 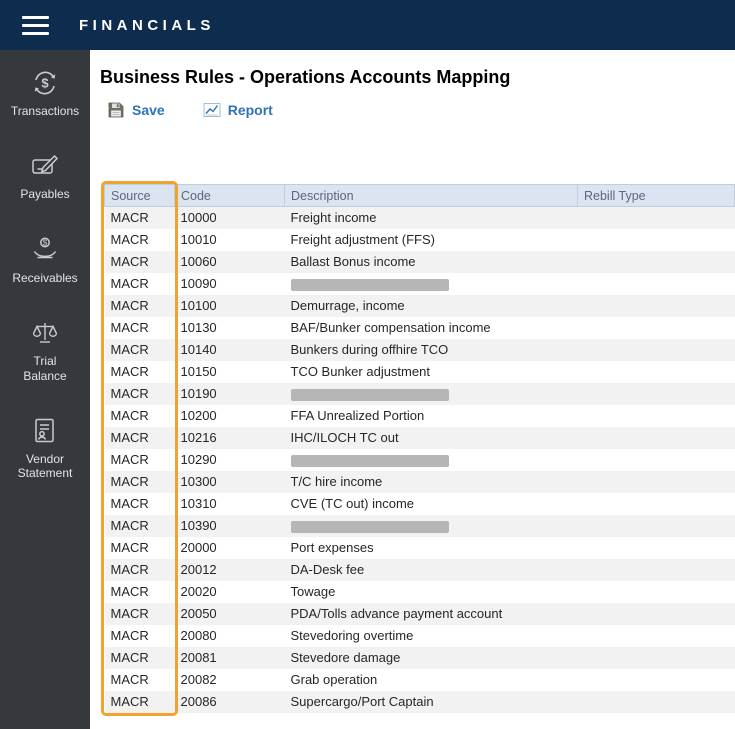 What do you see at coordinates (136, 110) in the screenshot?
I see `save-button: Save` at bounding box center [136, 110].